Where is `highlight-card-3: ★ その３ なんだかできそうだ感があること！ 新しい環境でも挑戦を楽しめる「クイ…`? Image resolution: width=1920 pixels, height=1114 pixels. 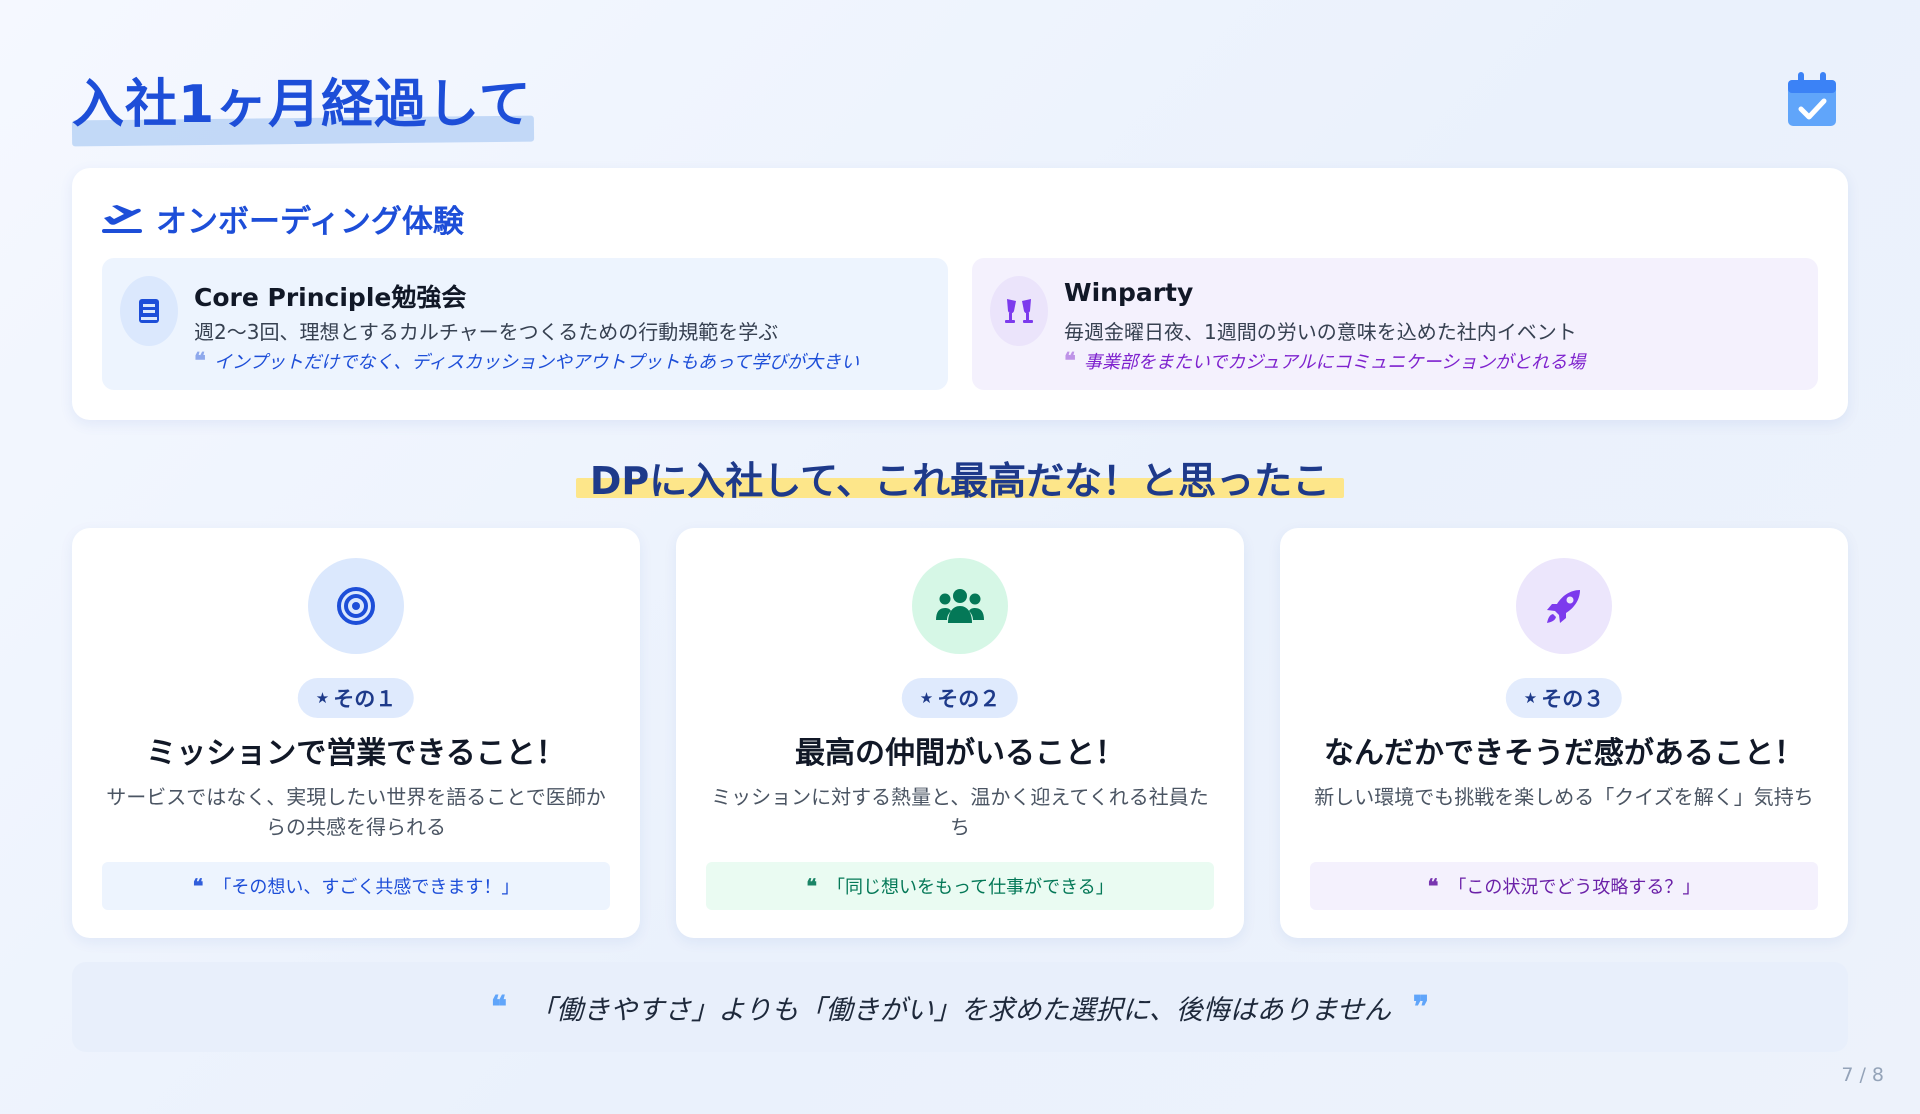 highlight-card-3: ★ その３ なんだかできそうだ感があること！ 新しい環境でも挑戦を楽しめる「クイ… is located at coordinates (1564, 733).